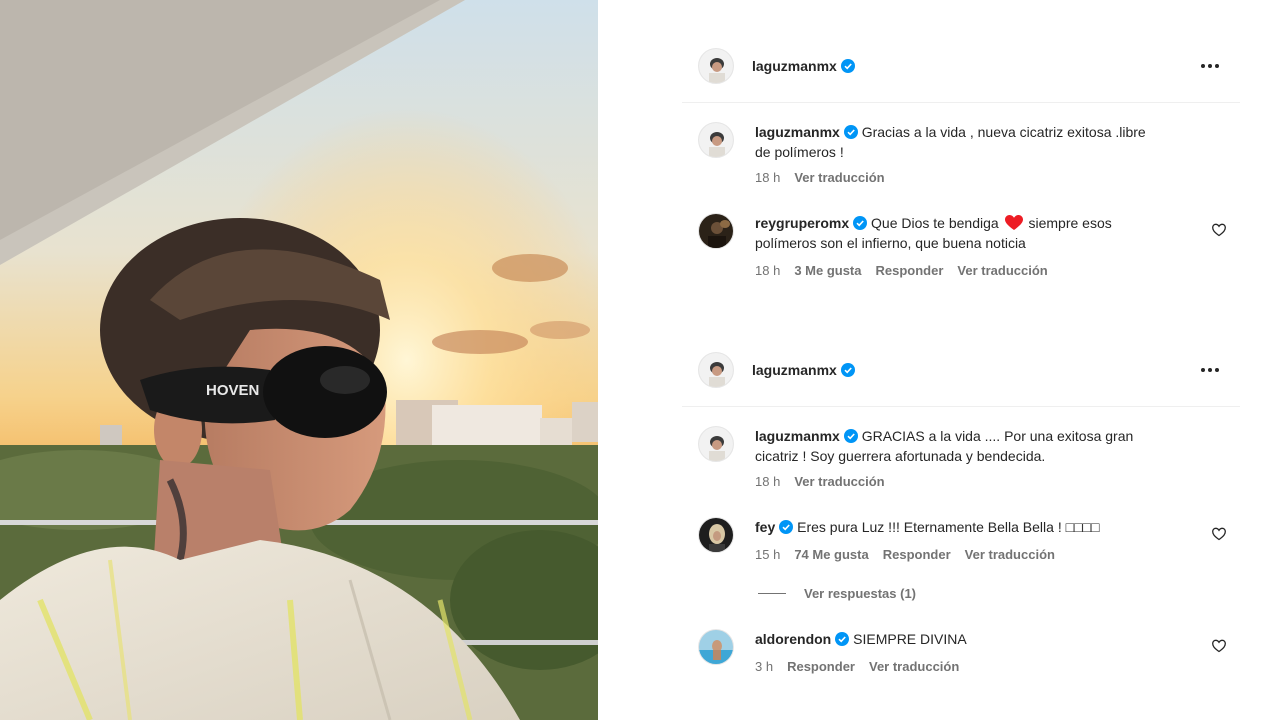  I want to click on comment-time: 3 h, so click(764, 666).